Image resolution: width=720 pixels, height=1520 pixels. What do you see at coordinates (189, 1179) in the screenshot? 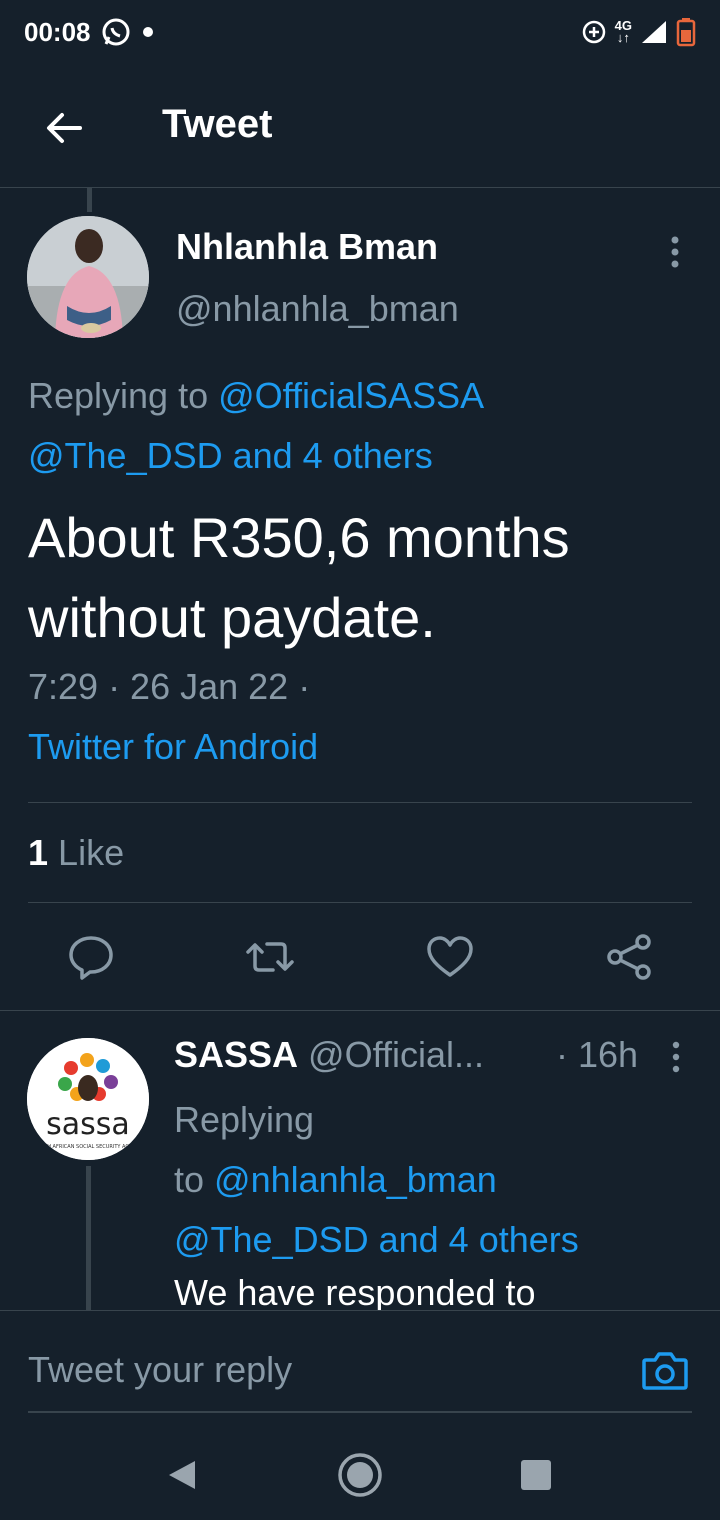
I see `replying-prefix: to` at bounding box center [189, 1179].